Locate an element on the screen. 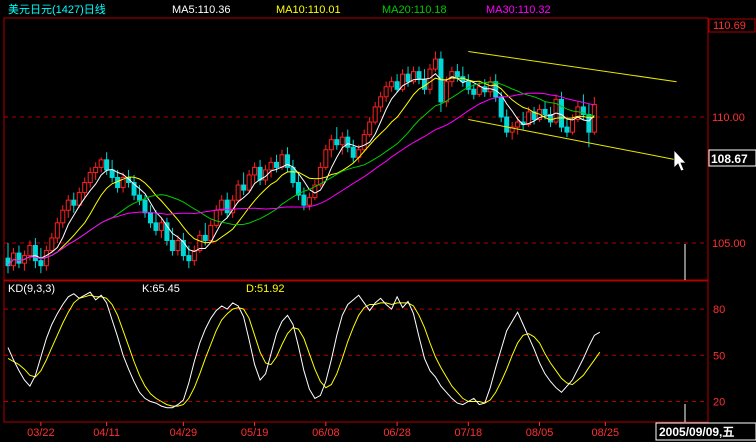 Image resolution: width=756 pixels, height=442 pixels. x-tick-label: 03/22 is located at coordinates (41, 433).